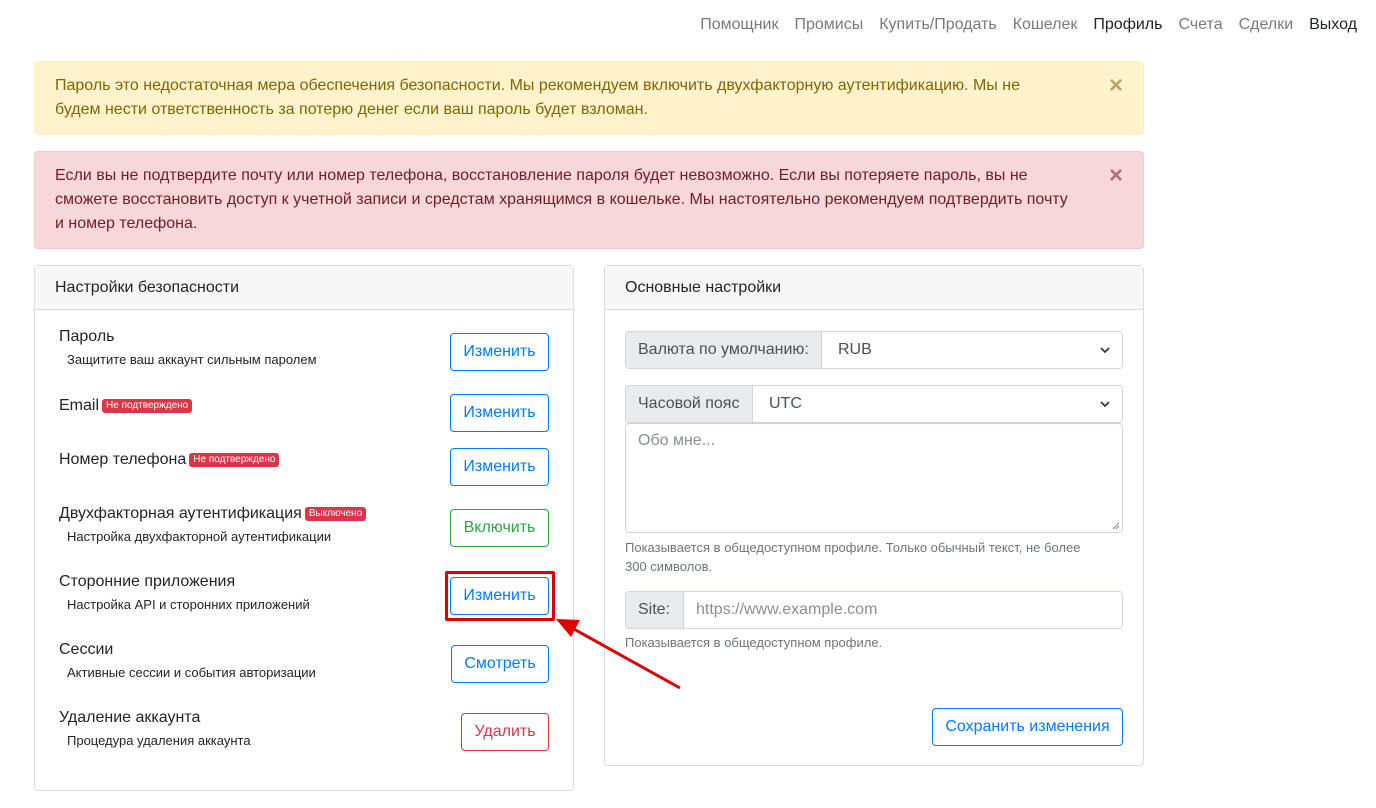  What do you see at coordinates (724, 350) in the screenshot?
I see `currency-label: Валюта по умолчанию:` at bounding box center [724, 350].